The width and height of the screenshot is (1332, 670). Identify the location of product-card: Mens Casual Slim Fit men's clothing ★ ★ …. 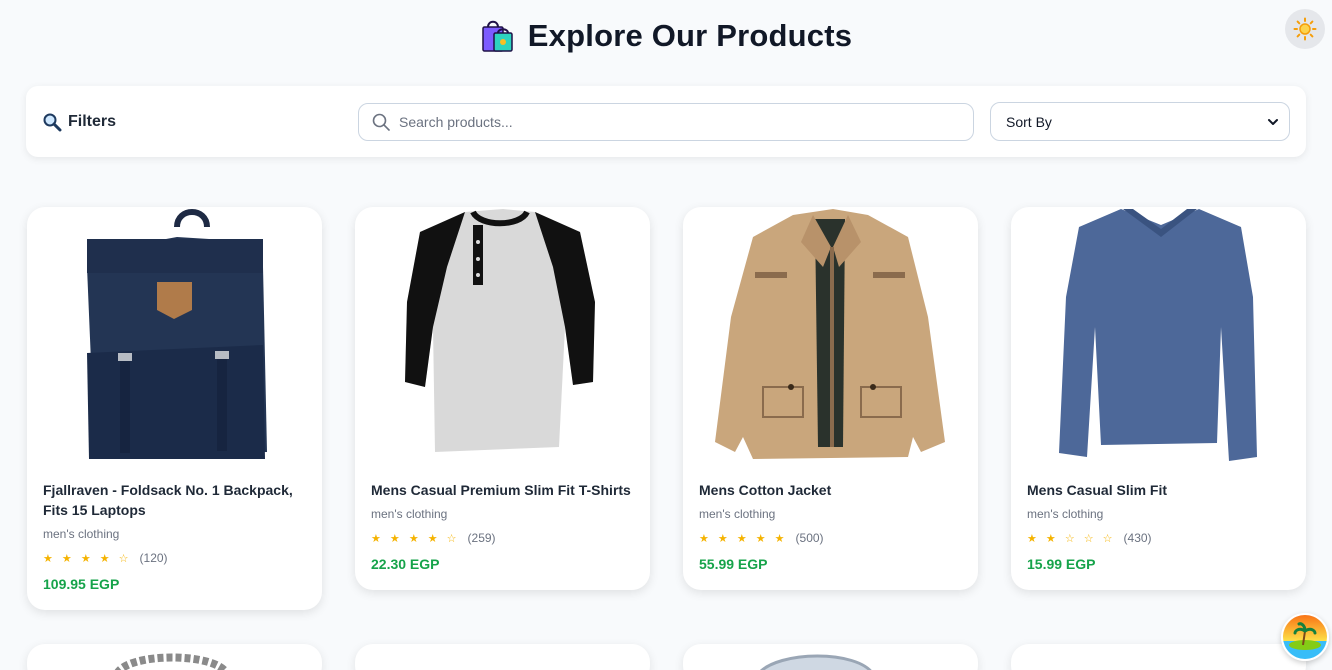
(1158, 398).